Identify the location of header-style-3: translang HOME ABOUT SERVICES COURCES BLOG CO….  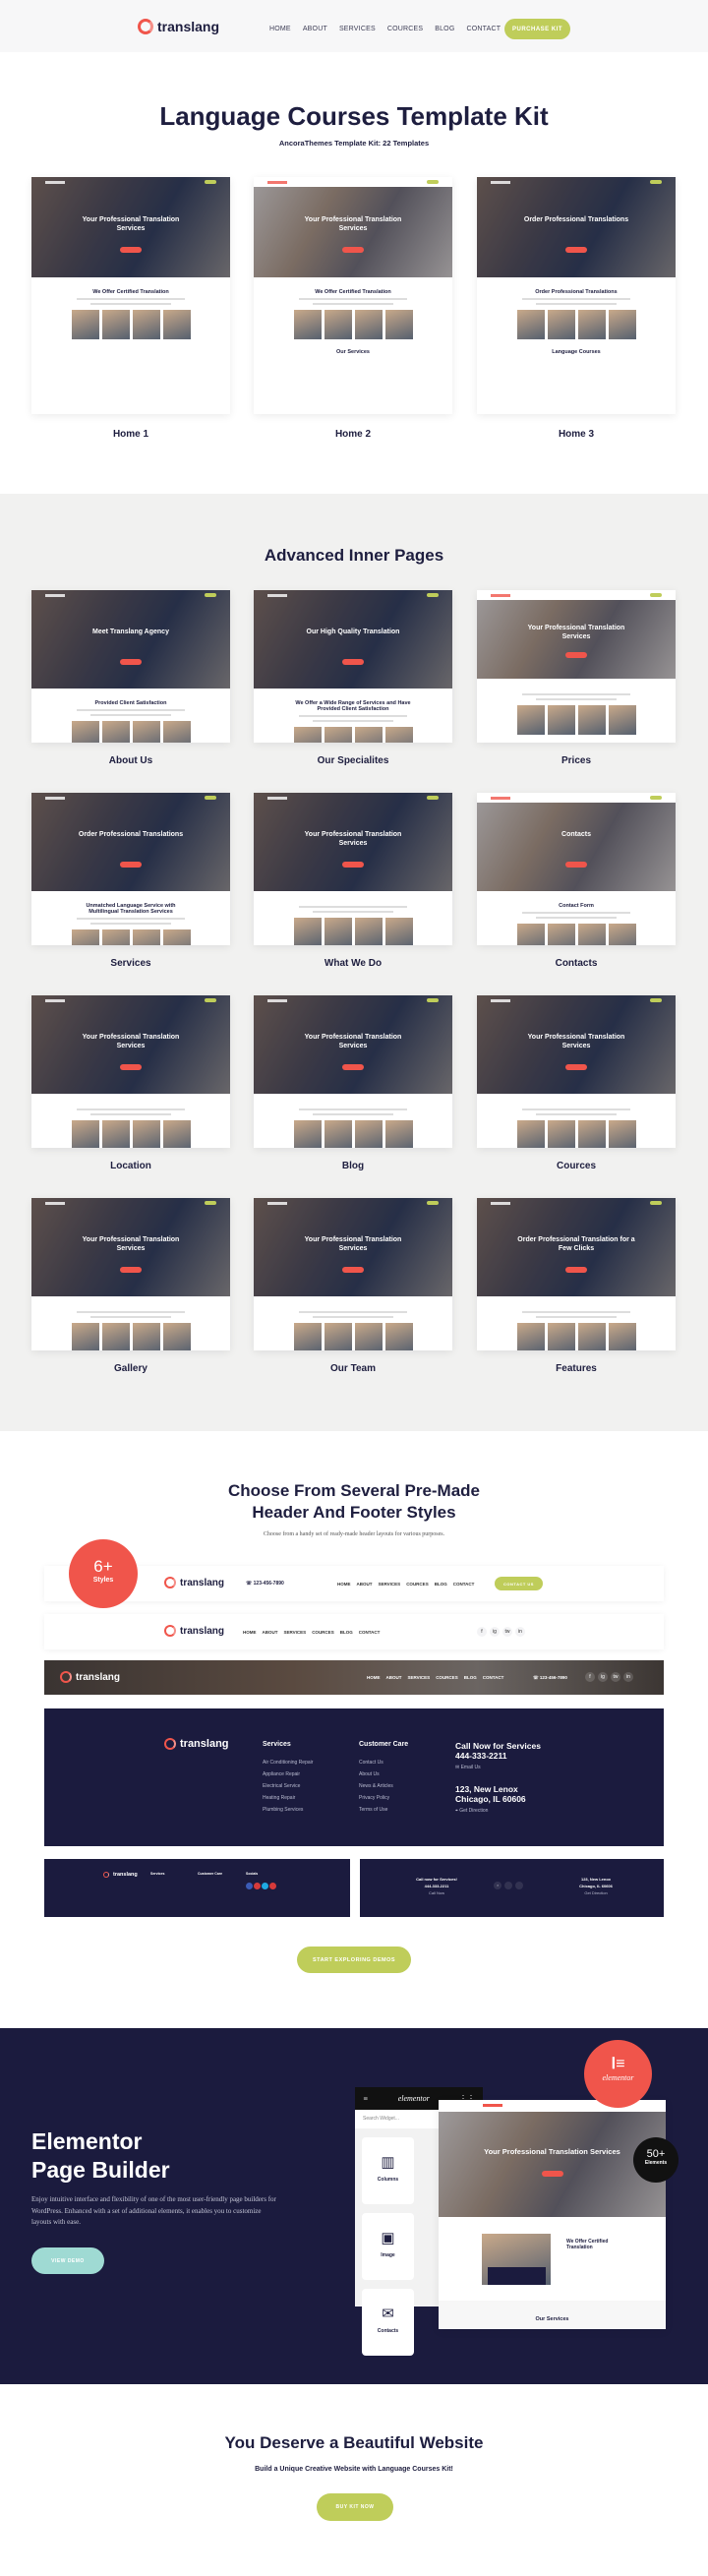
(354, 1677).